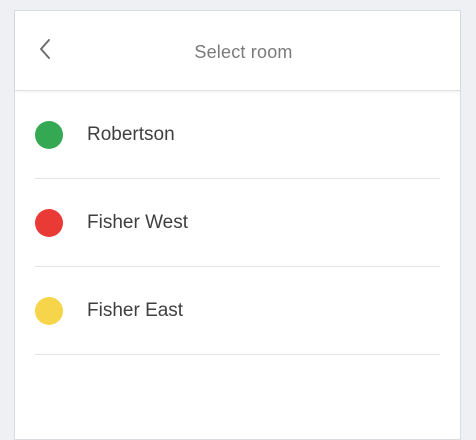 The image size is (476, 440). I want to click on status-dot-yellow, so click(49, 310).